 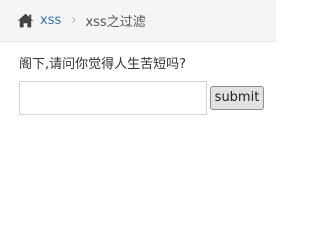 What do you see at coordinates (103, 64) in the screenshot?
I see `question-label: 阁下,请问你觉得人生苦短吗?` at bounding box center [103, 64].